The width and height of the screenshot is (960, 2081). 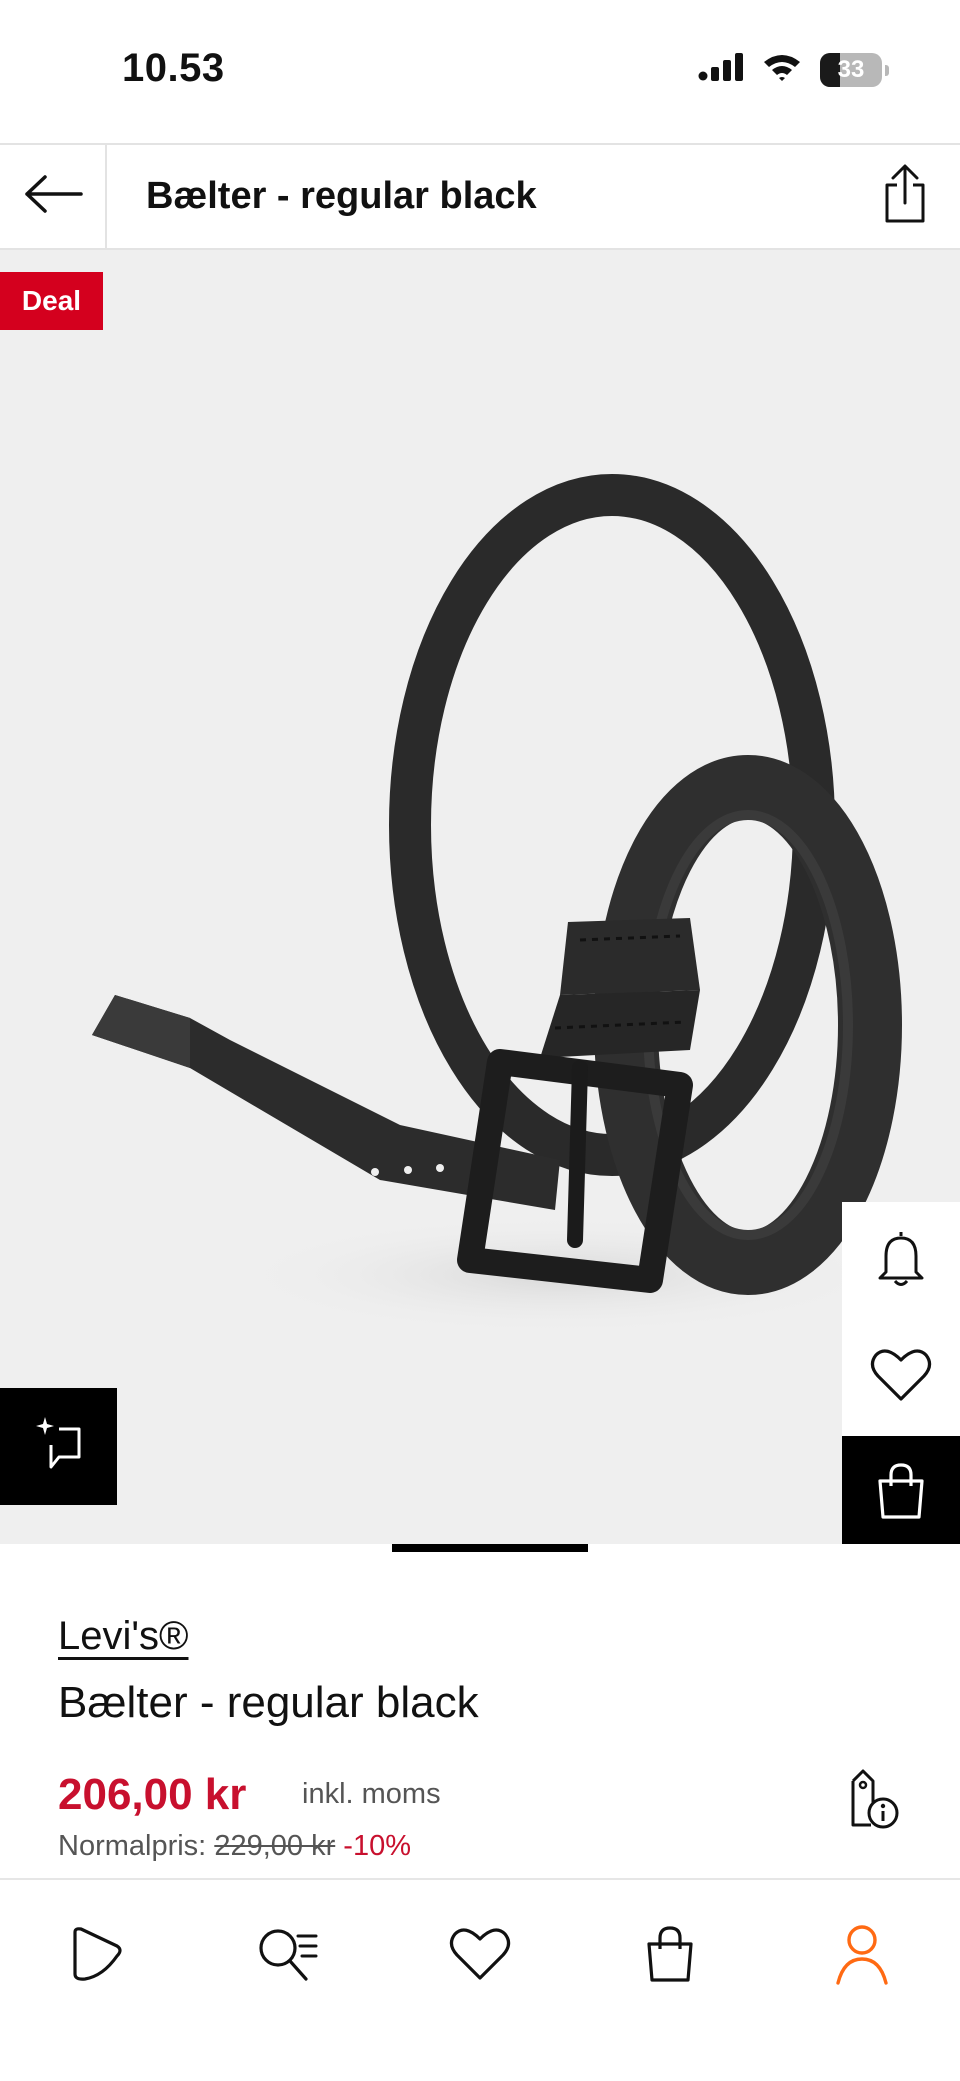 I want to click on sparkle-chat-icon, so click(x=59, y=1446).